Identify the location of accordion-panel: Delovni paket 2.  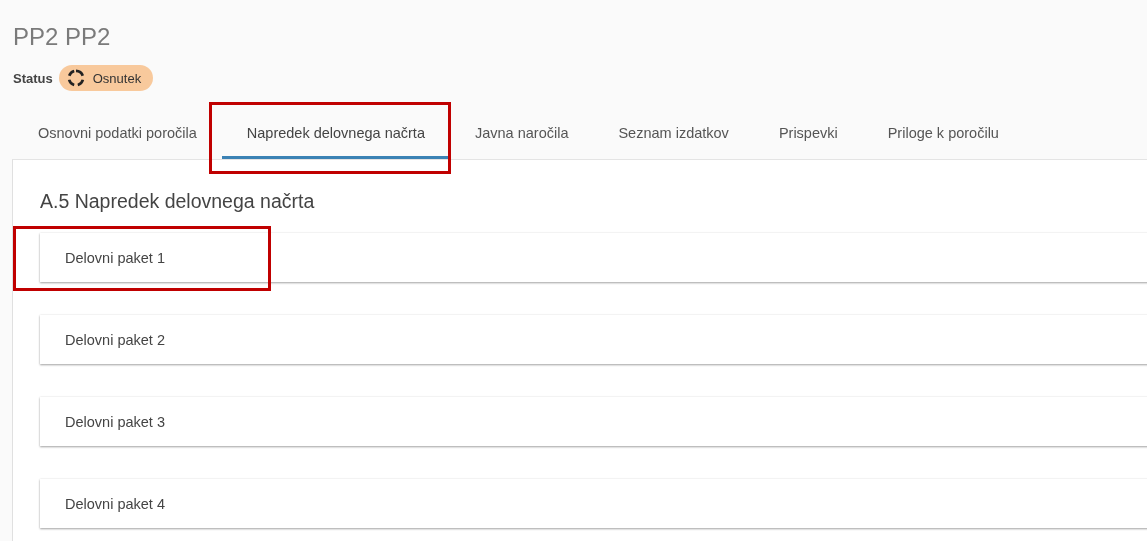
(593, 339).